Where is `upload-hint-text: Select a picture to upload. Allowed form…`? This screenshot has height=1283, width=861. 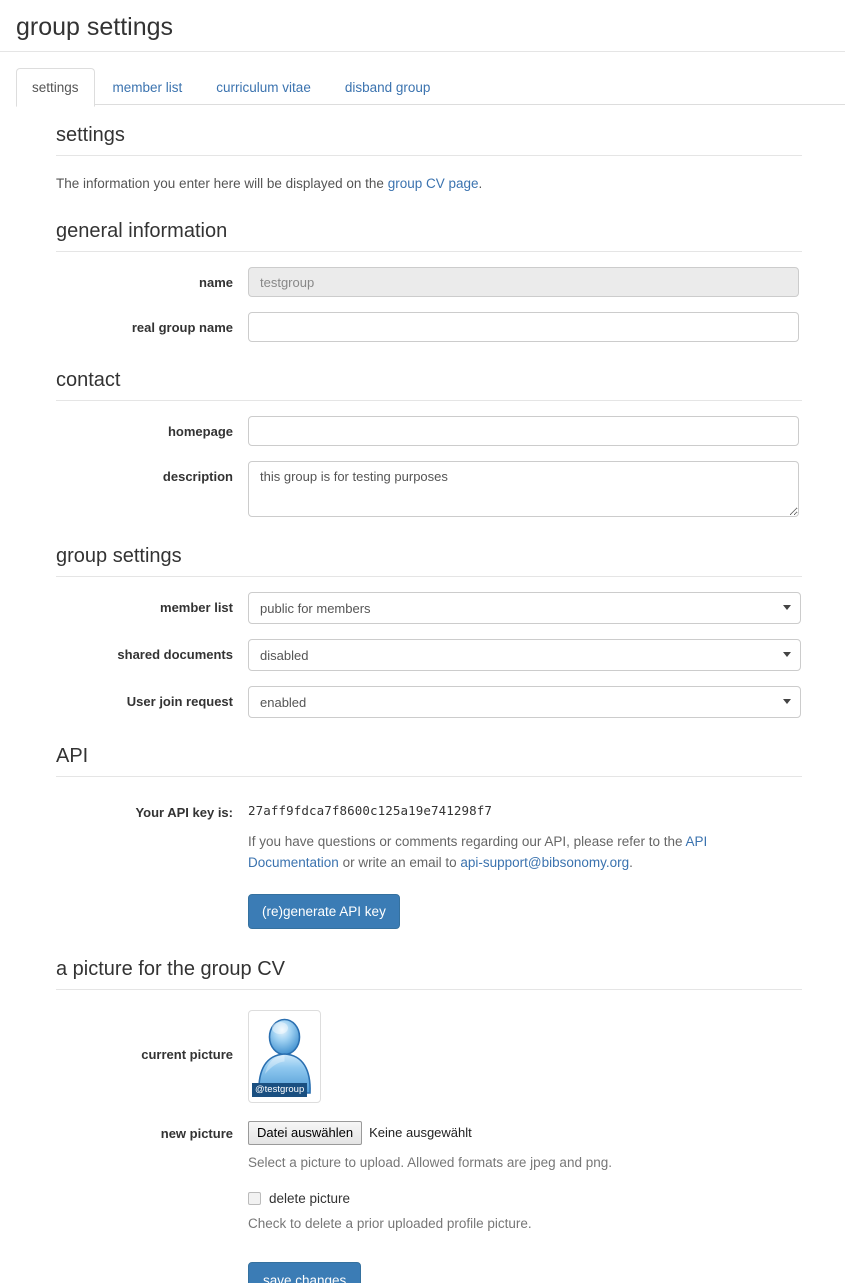 upload-hint-text: Select a picture to upload. Allowed form… is located at coordinates (430, 1162).